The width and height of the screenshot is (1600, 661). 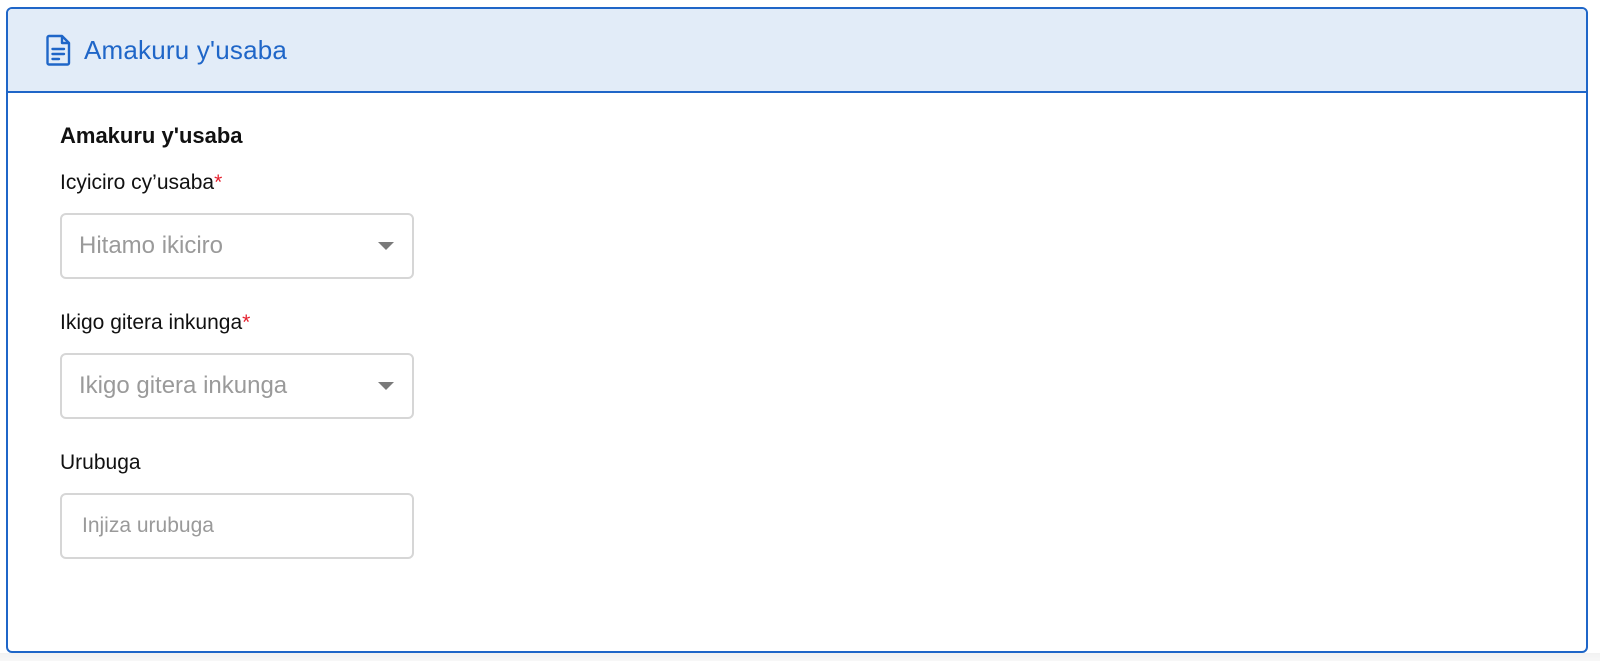 What do you see at coordinates (823, 183) in the screenshot?
I see `applicant-category-label: Icyiciro cy’usaba*` at bounding box center [823, 183].